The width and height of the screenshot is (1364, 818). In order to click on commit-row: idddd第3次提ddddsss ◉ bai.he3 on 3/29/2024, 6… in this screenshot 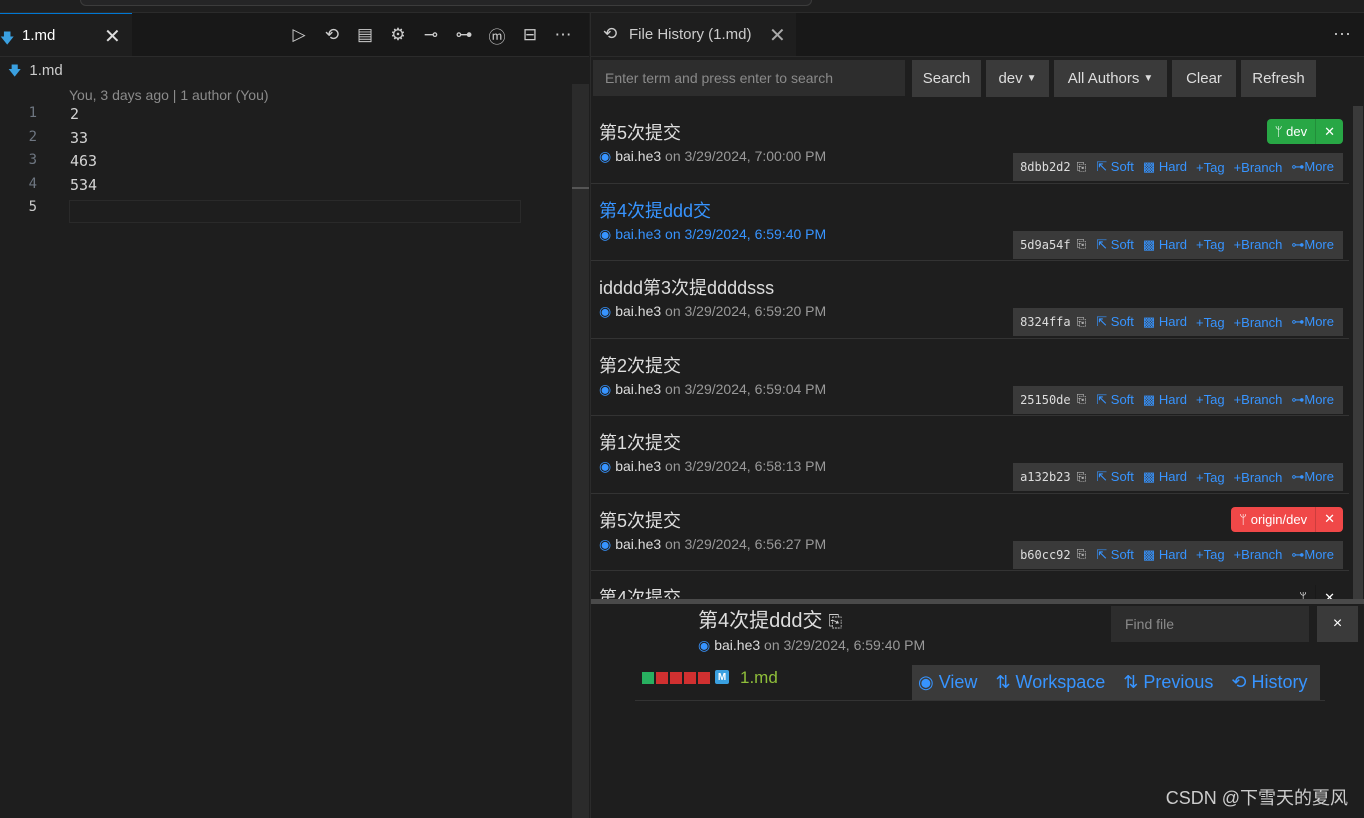, I will do `click(970, 300)`.